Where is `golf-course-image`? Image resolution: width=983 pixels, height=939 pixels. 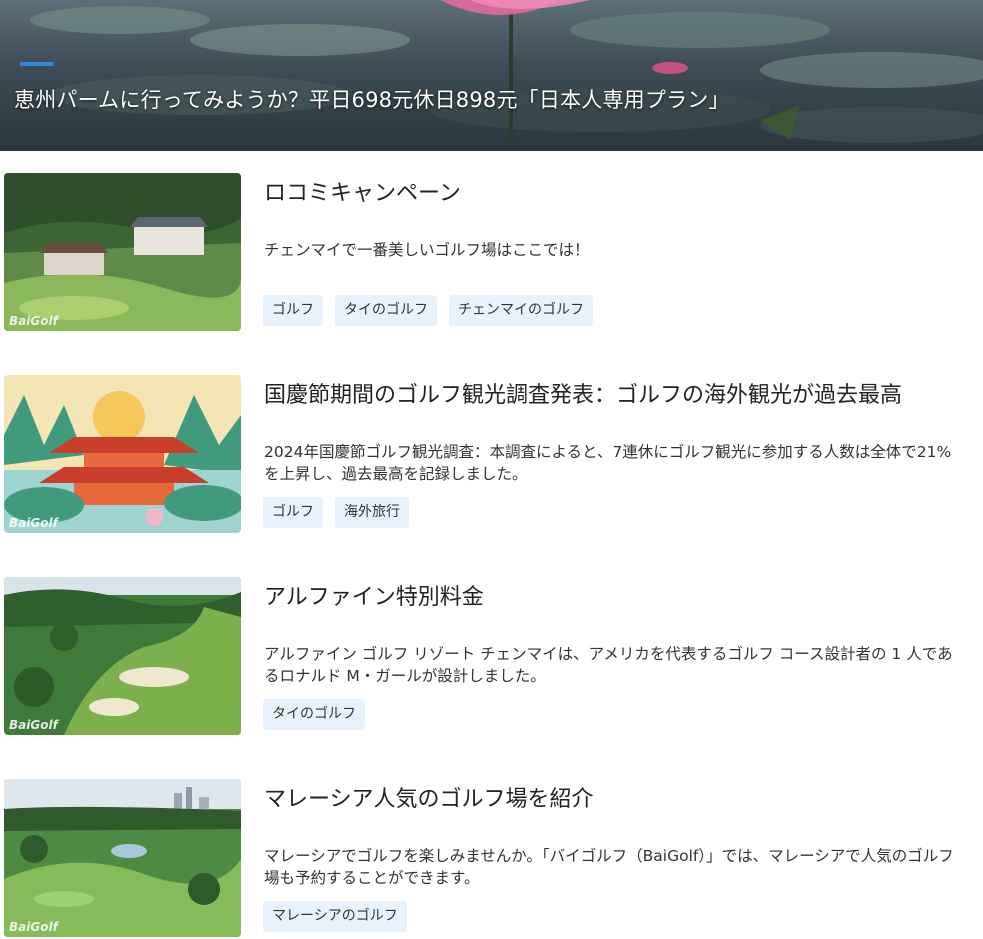
golf-course-image is located at coordinates (122, 656).